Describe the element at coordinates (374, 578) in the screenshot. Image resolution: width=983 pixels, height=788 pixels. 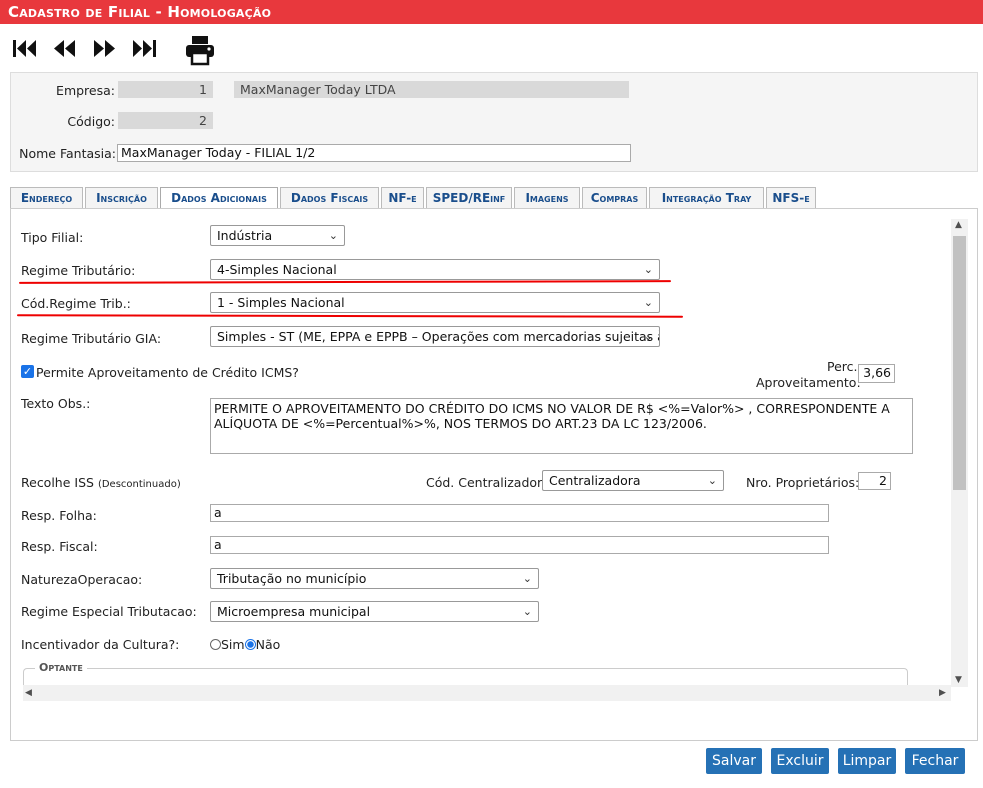
I see `natureza-operacao-select: Tributação no município ⌄` at that location.